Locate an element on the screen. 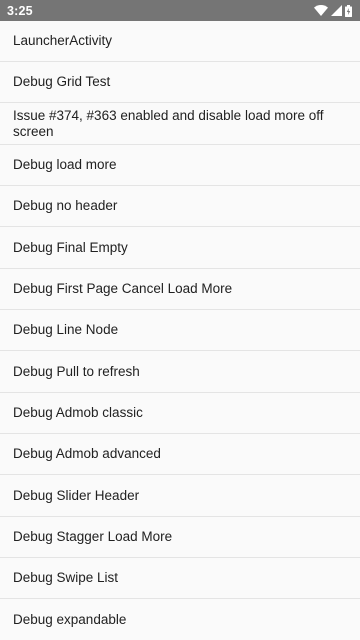  battery-charging-icon is located at coordinates (348, 10).